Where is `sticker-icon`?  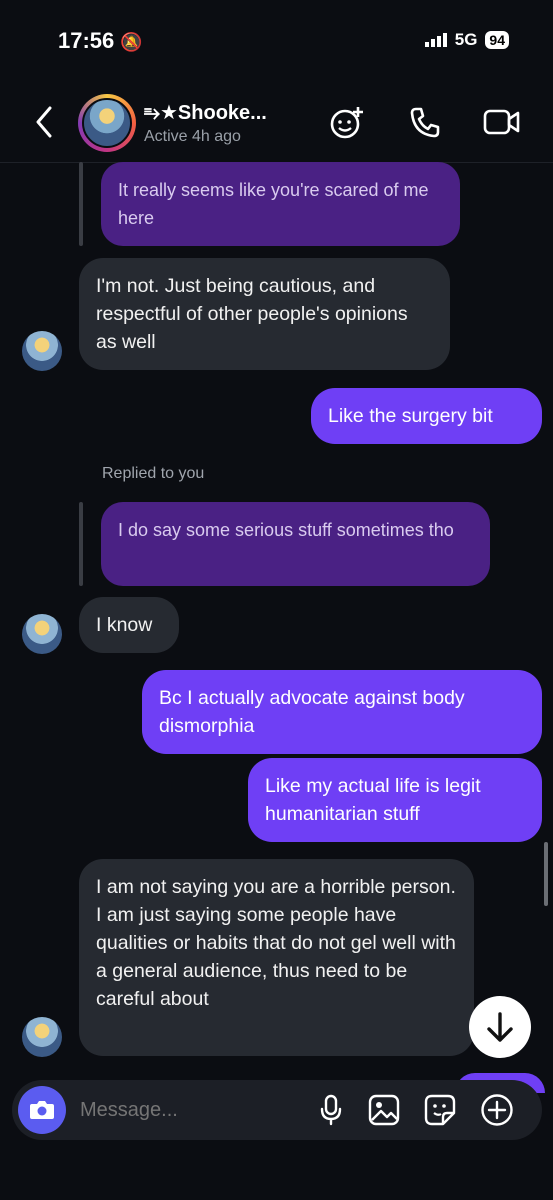 sticker-icon is located at coordinates (440, 1110).